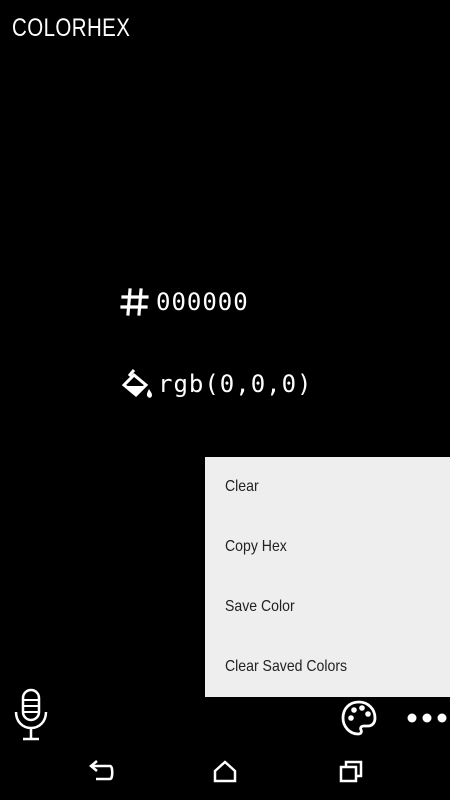 The height and width of the screenshot is (800, 450). I want to click on back-icon, so click(101, 772).